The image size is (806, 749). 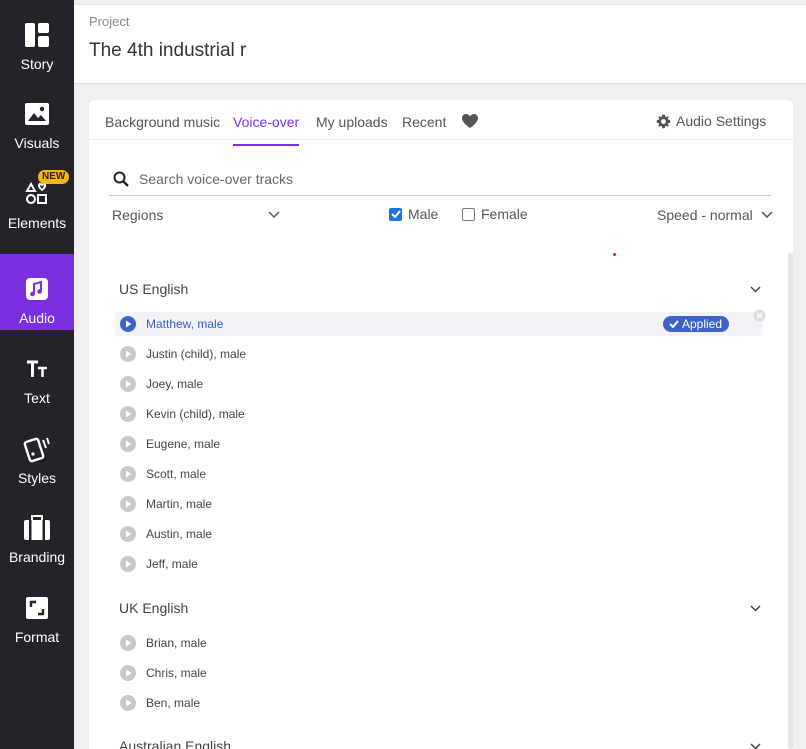 What do you see at coordinates (37, 289) in the screenshot?
I see `music-note-icon` at bounding box center [37, 289].